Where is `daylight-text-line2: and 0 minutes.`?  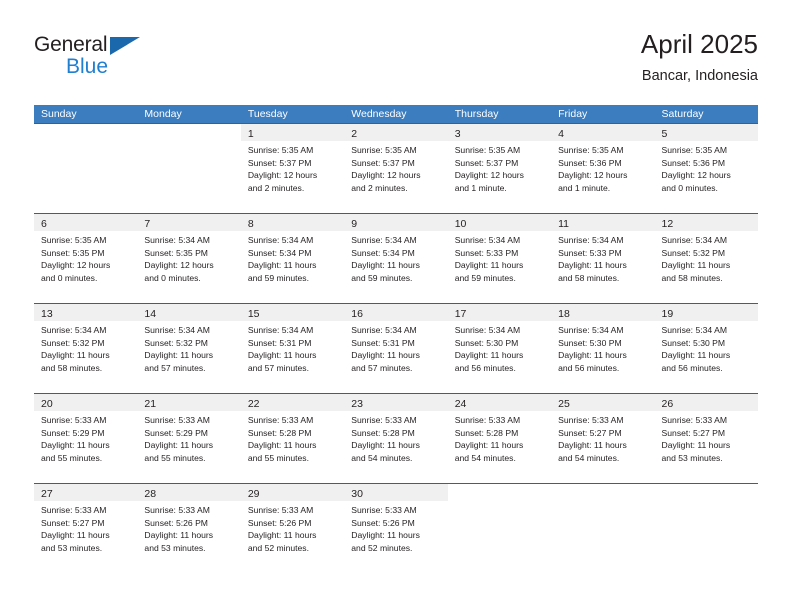
daylight-text-line2: and 0 minutes. is located at coordinates (69, 277).